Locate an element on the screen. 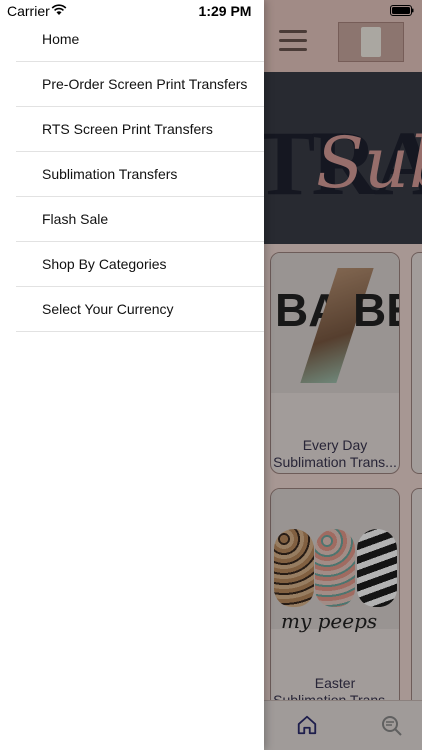 Image resolution: width=422 pixels, height=750 pixels. menu-item-label: Pre-Order Screen Print Transfers is located at coordinates (145, 84).